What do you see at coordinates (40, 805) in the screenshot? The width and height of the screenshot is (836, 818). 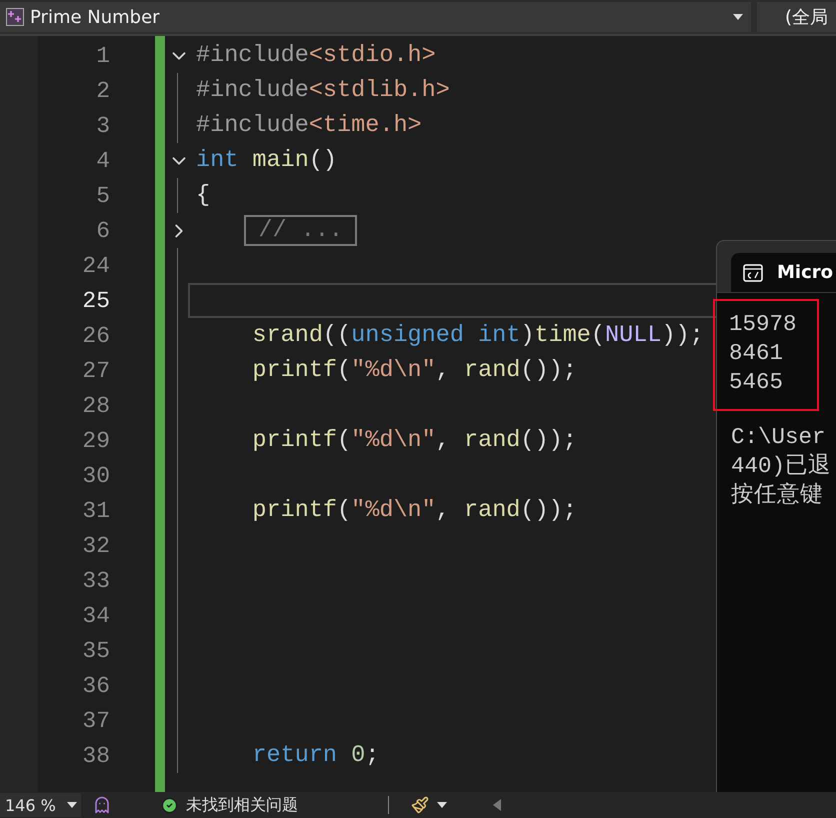 I see `zoom-dropdown: 146 %` at bounding box center [40, 805].